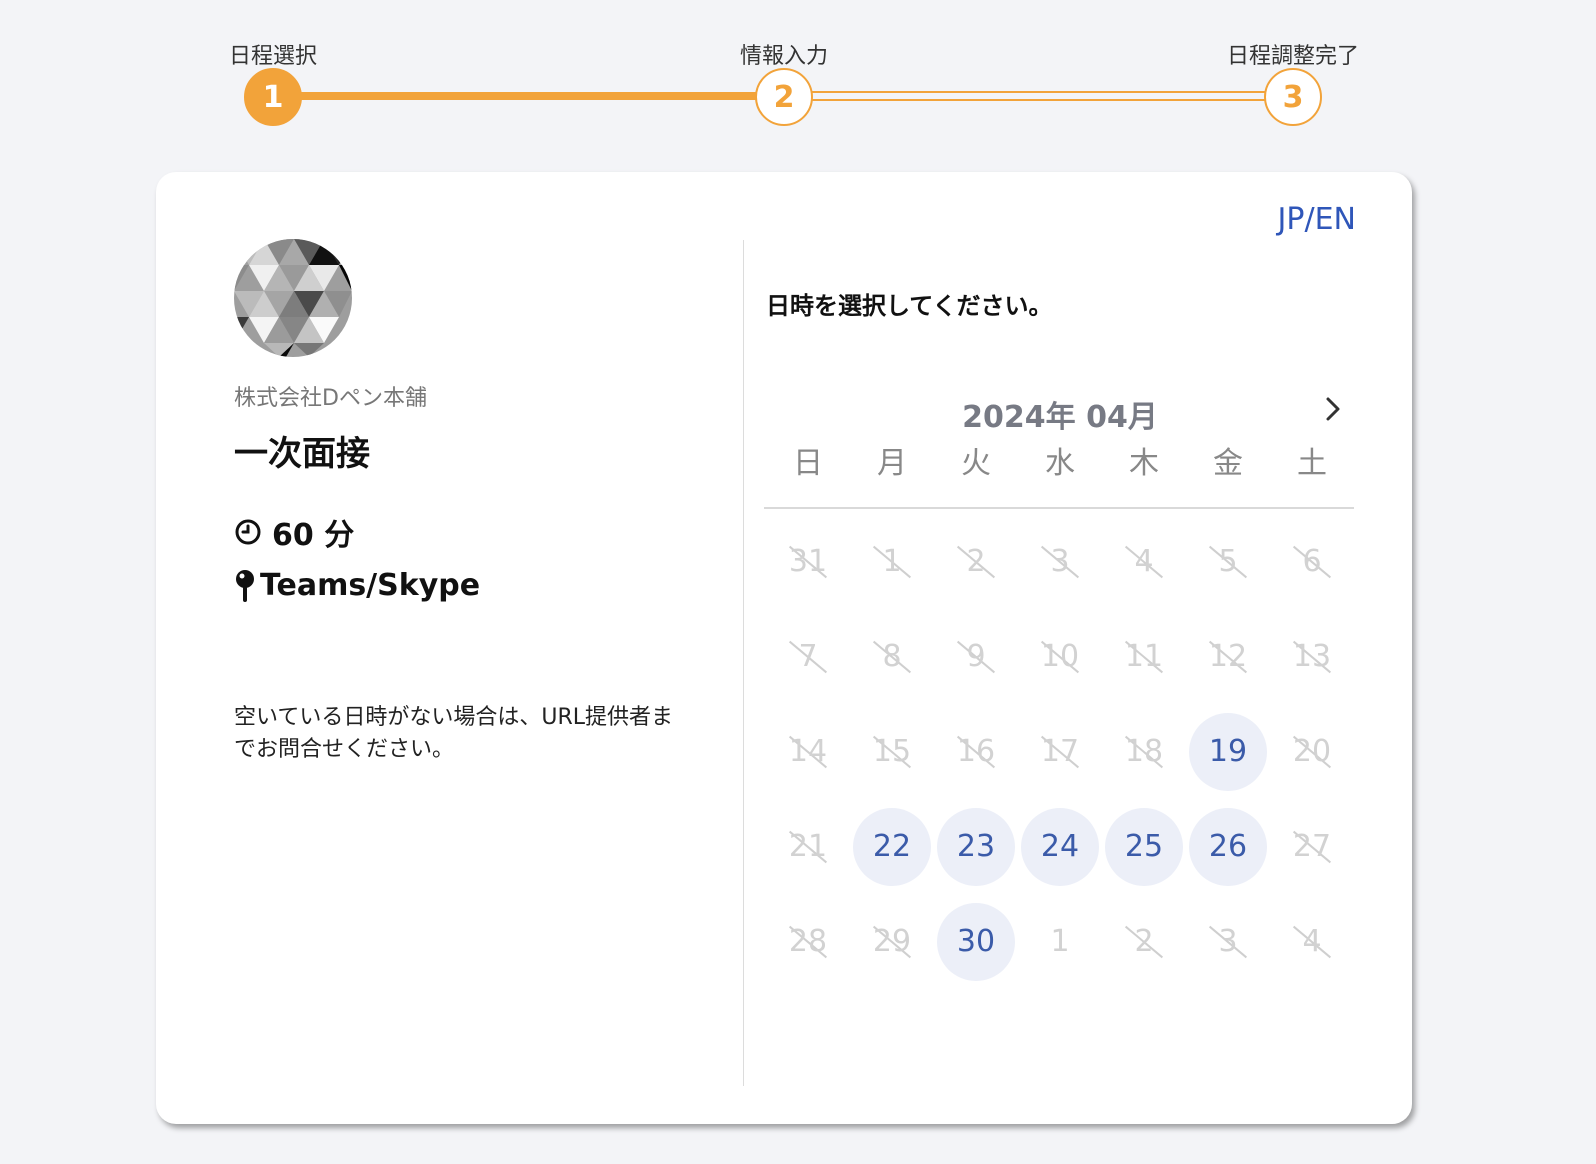 This screenshot has width=1596, height=1164. I want to click on next-month-button, so click(1333, 411).